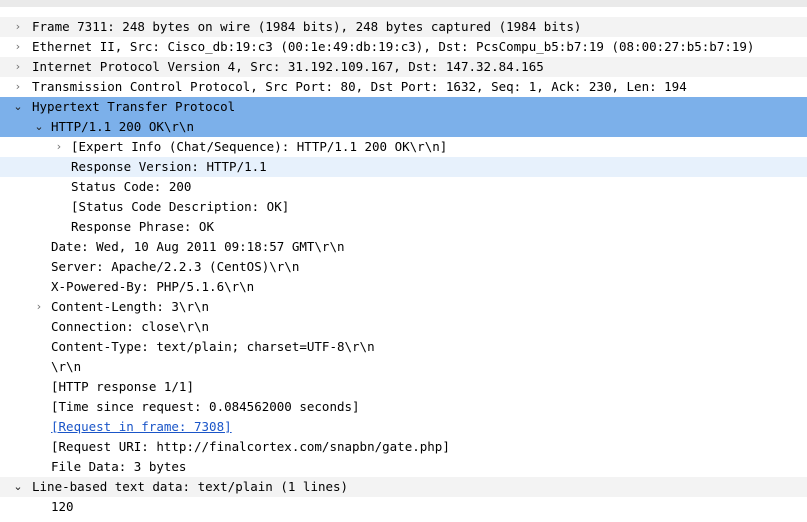 This screenshot has width=807, height=522. What do you see at coordinates (141, 427) in the screenshot?
I see `request-in-frame-link: [Request in frame: 7308]` at bounding box center [141, 427].